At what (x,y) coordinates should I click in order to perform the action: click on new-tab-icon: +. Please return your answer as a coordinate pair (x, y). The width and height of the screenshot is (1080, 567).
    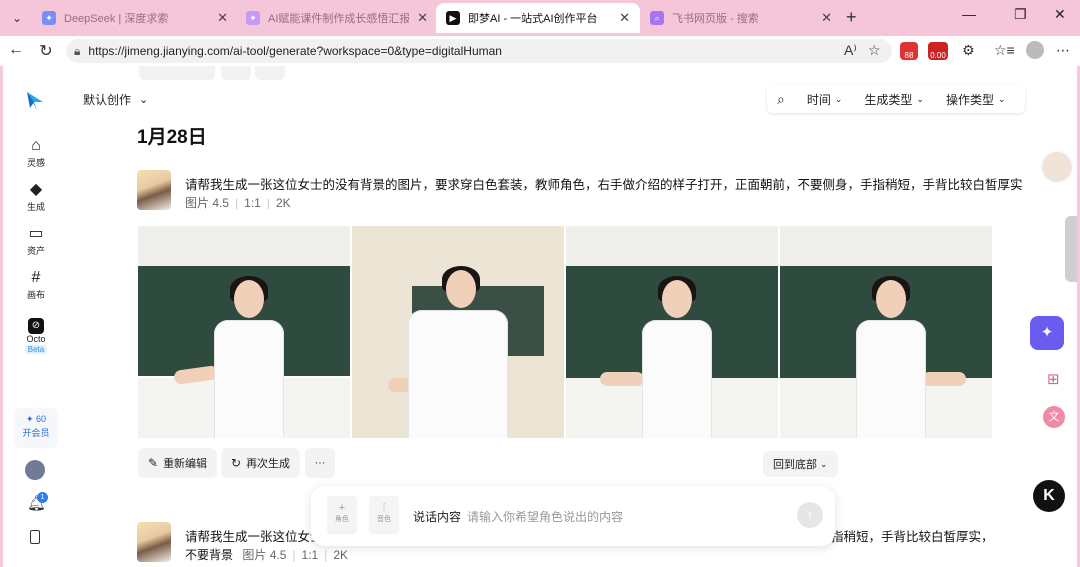
    Looking at the image, I should click on (851, 17).